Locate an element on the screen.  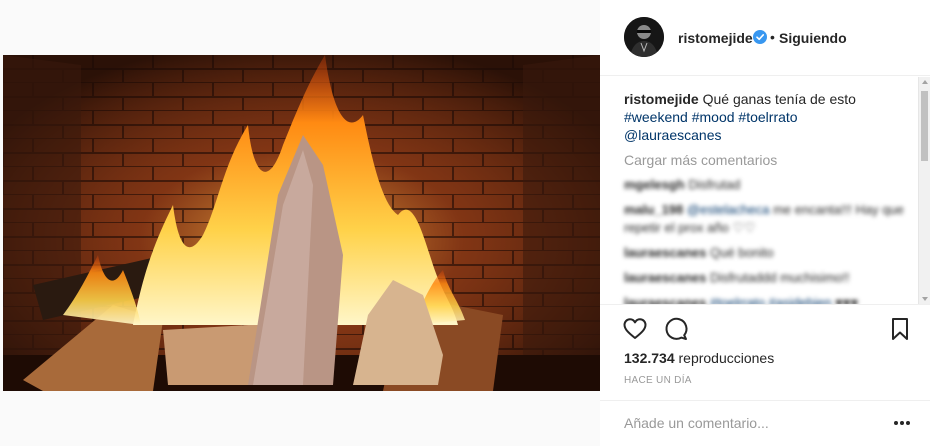
comment-input is located at coordinates (749, 423).